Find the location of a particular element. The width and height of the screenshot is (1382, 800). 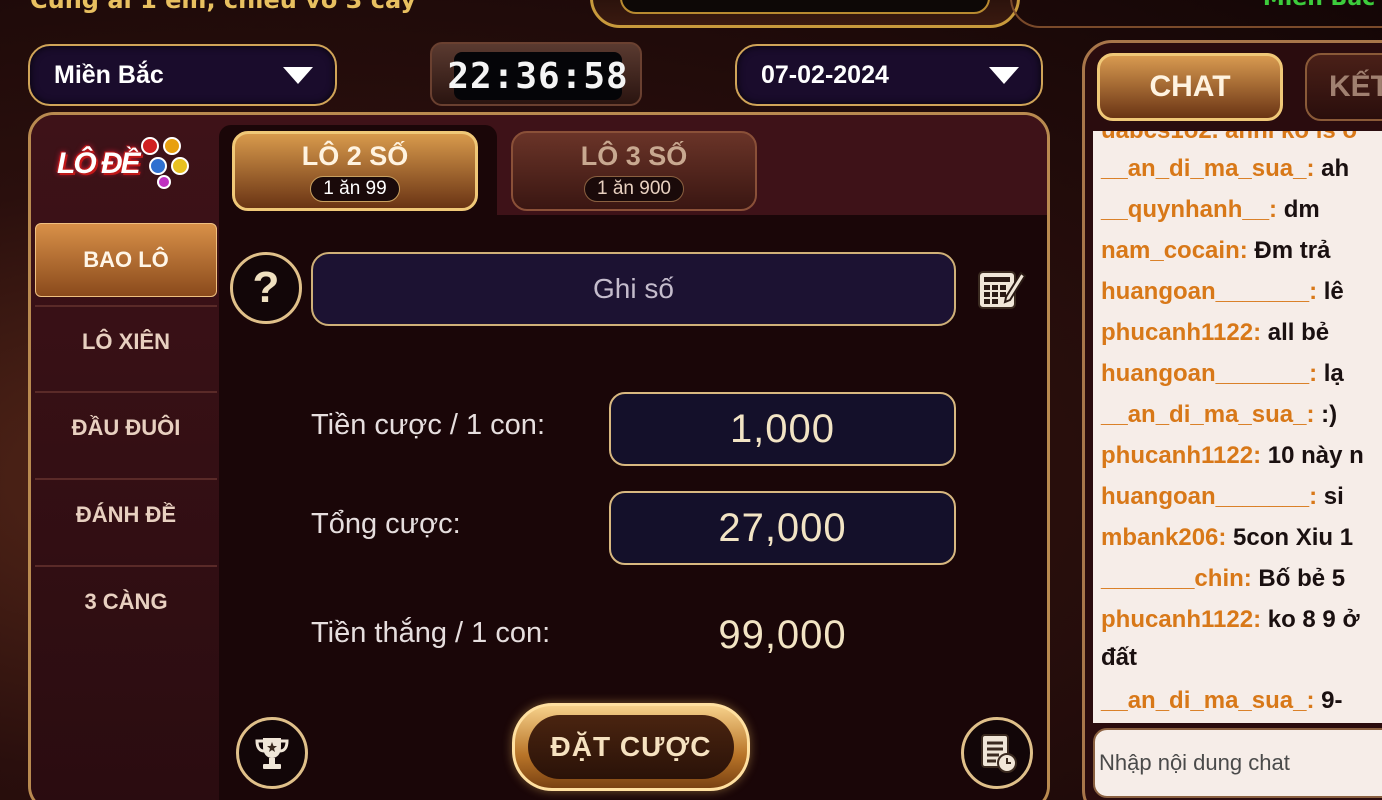

chat-message: nam_cocain: Đm trả is located at coordinates (1215, 251).